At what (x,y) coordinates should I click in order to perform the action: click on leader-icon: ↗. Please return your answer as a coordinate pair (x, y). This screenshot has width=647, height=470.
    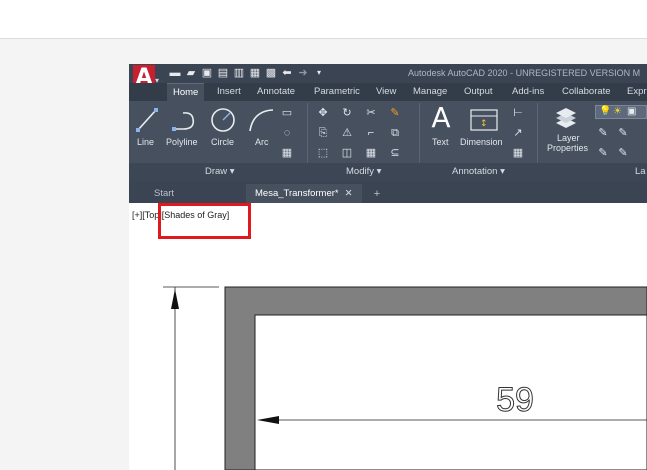
    Looking at the image, I should click on (518, 133).